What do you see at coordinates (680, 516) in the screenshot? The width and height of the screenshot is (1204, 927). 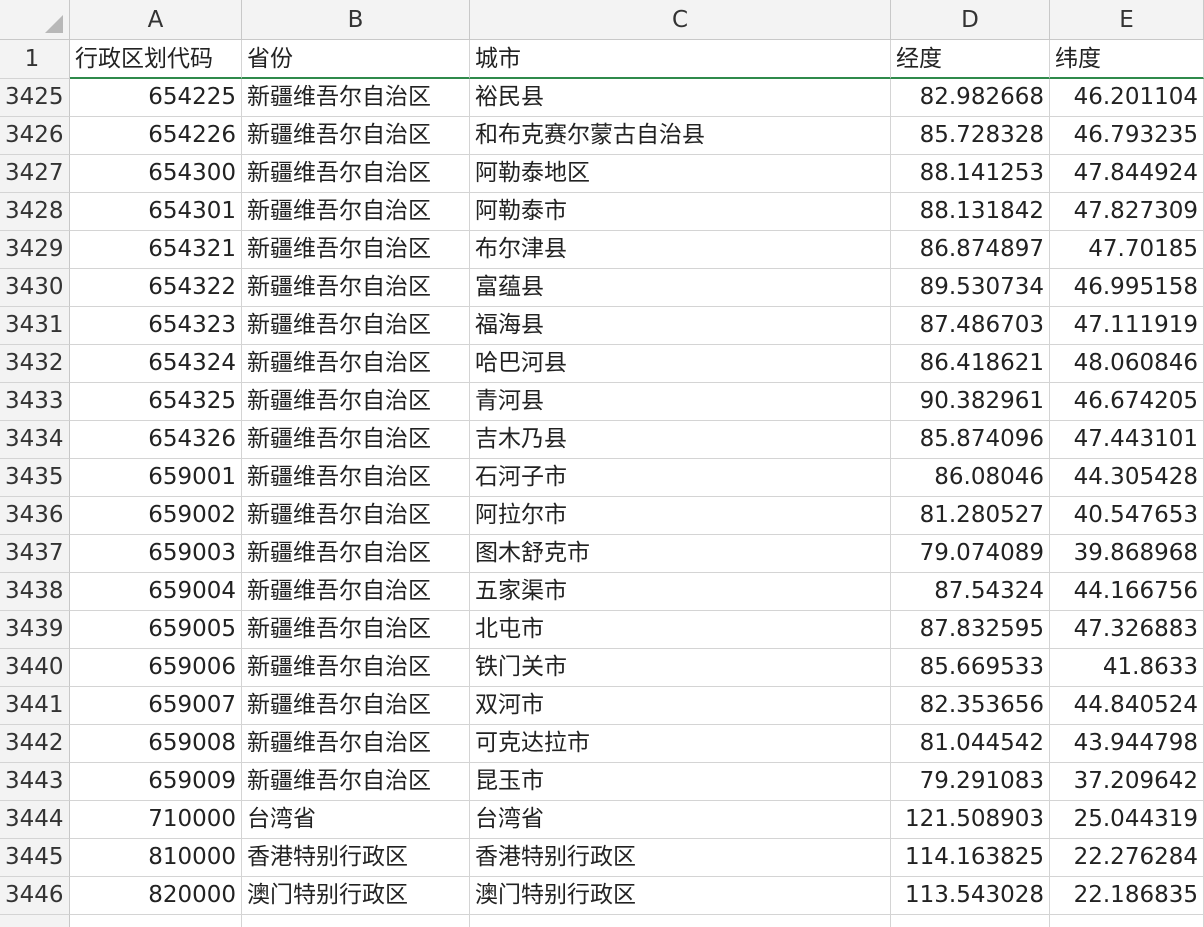 I see `cell-city: 阿拉尔市` at bounding box center [680, 516].